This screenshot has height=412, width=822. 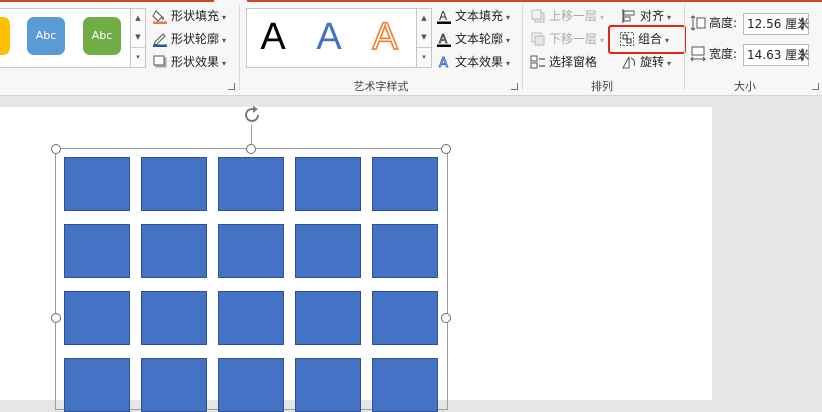 What do you see at coordinates (107, 1) in the screenshot?
I see `active-tab-accent-left` at bounding box center [107, 1].